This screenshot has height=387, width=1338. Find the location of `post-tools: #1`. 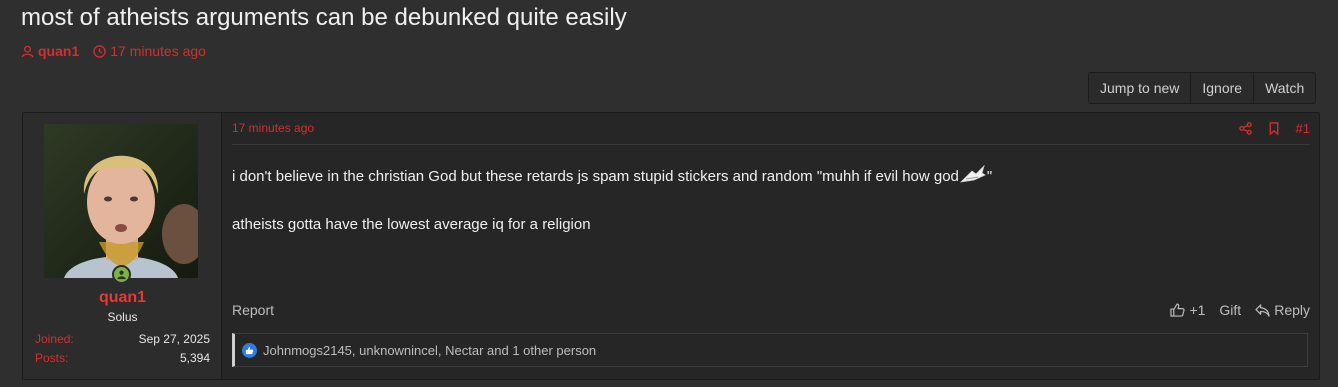

post-tools: #1 is located at coordinates (1274, 128).